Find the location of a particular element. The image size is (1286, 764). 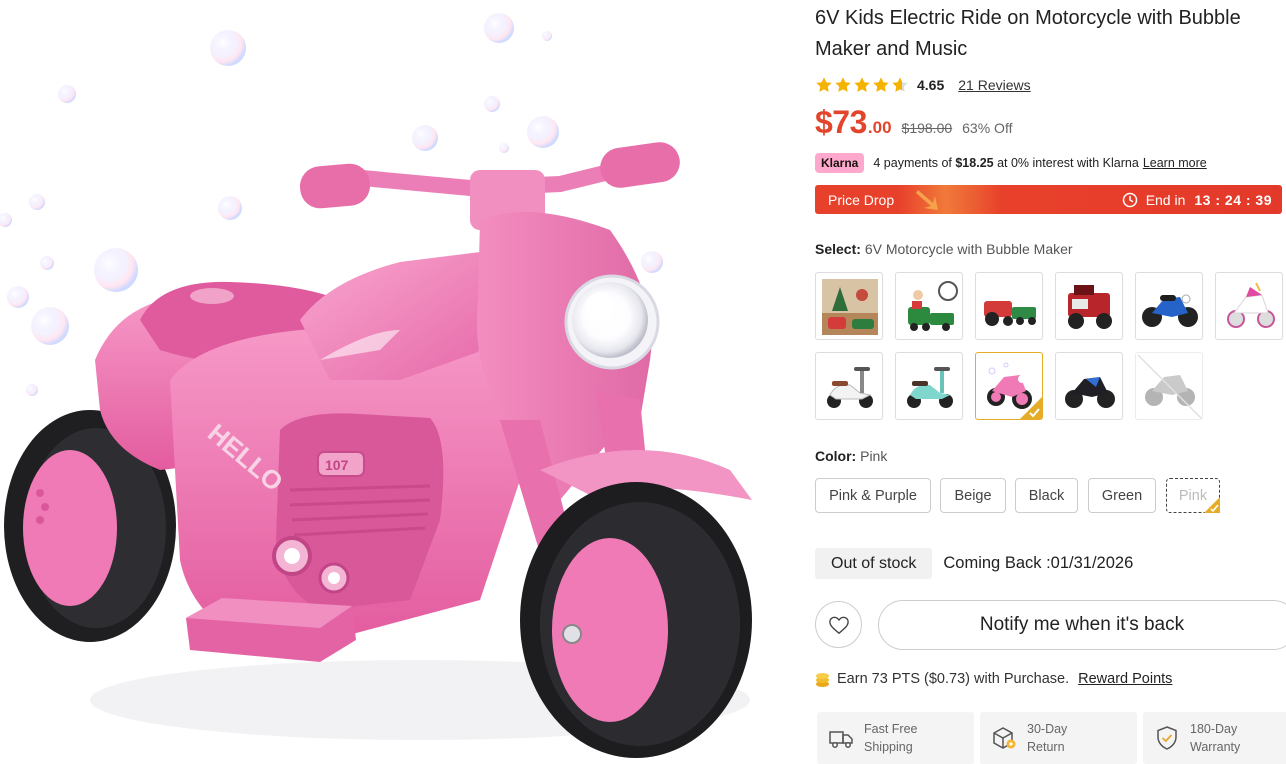

rating-stars is located at coordinates (862, 85).